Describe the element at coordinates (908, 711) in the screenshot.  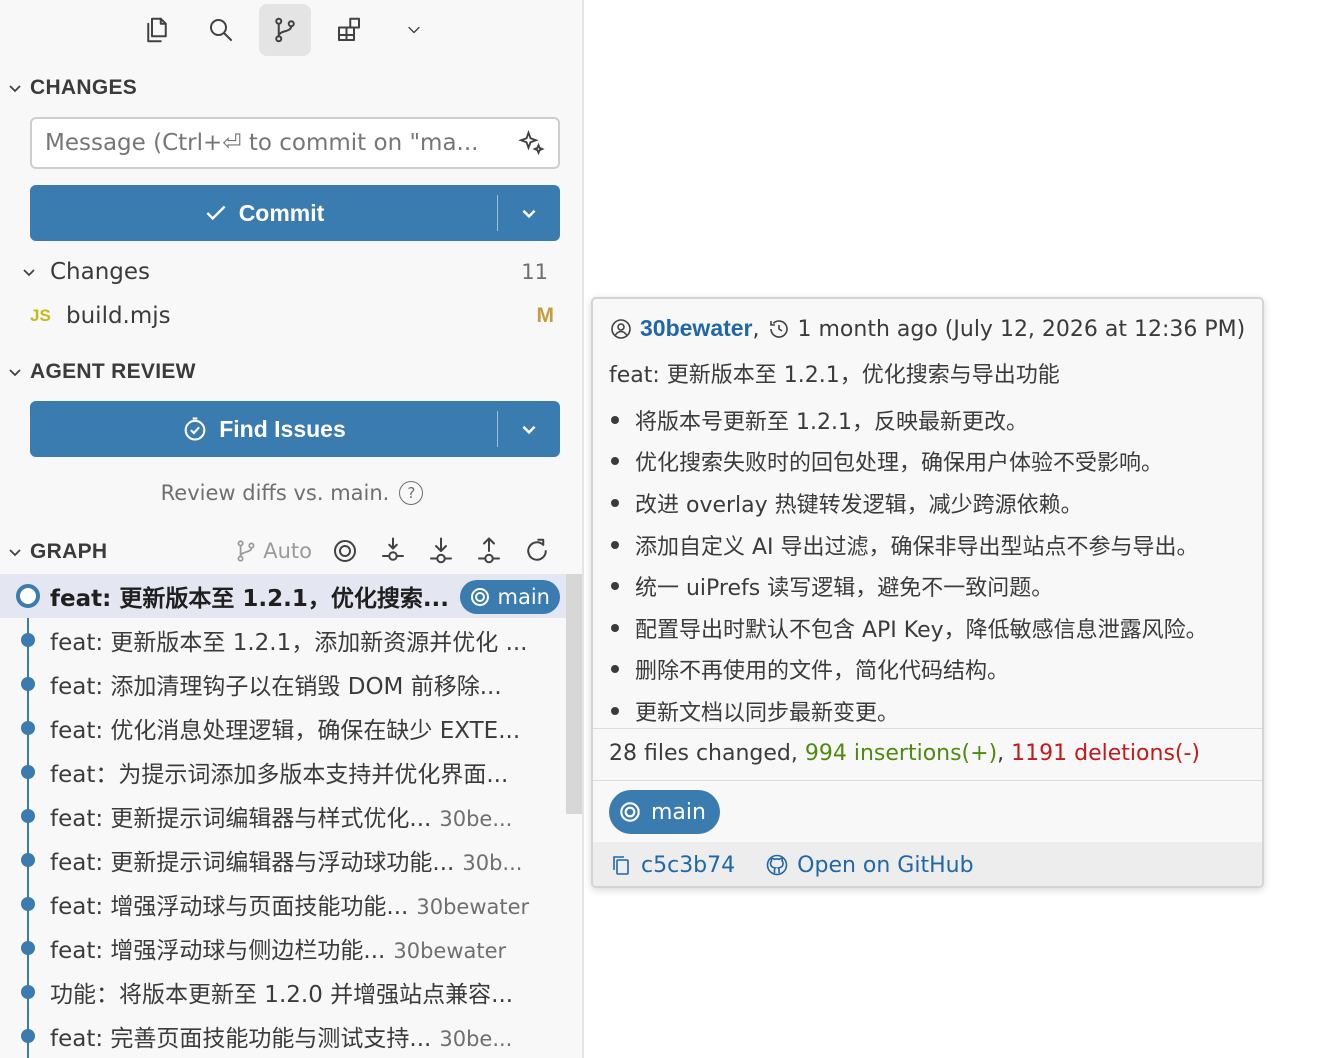
I see `list-item: 更新文档以同步最新变更。` at that location.